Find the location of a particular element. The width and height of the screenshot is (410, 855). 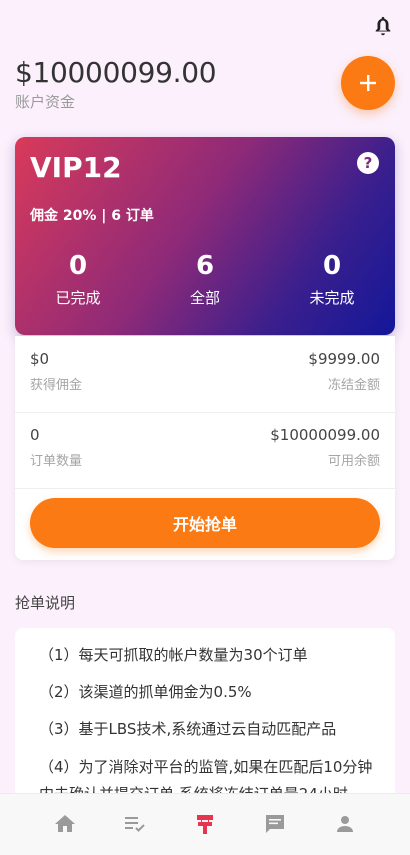

available-balance-value: $10000099.00 is located at coordinates (325, 435).